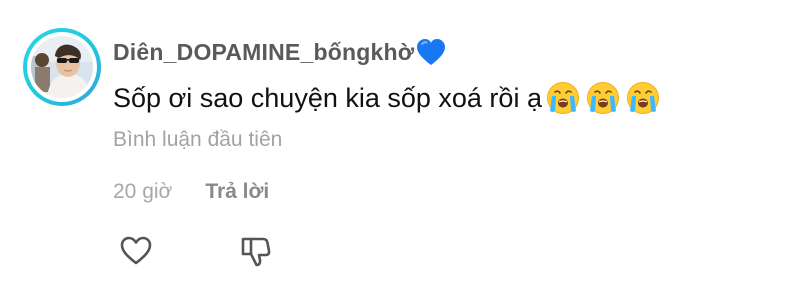 The height and width of the screenshot is (292, 805). I want to click on like-button, so click(136, 251).